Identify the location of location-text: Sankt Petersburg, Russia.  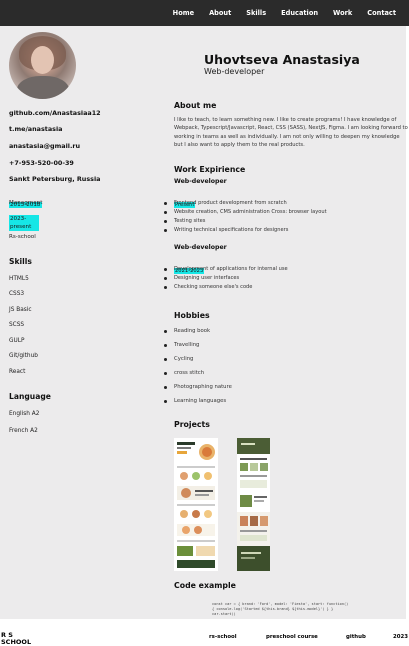
(55, 179).